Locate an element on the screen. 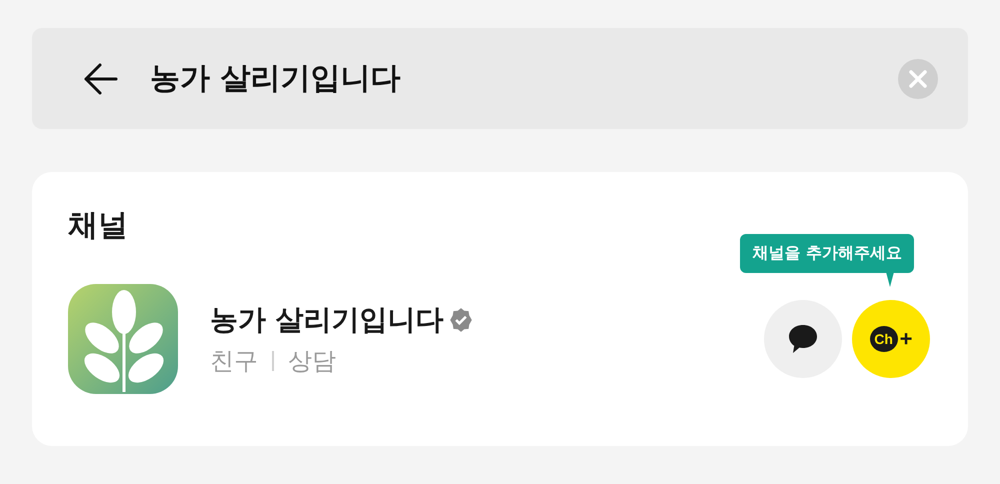 The image size is (1000, 484). channel-tag: 친구 is located at coordinates (234, 361).